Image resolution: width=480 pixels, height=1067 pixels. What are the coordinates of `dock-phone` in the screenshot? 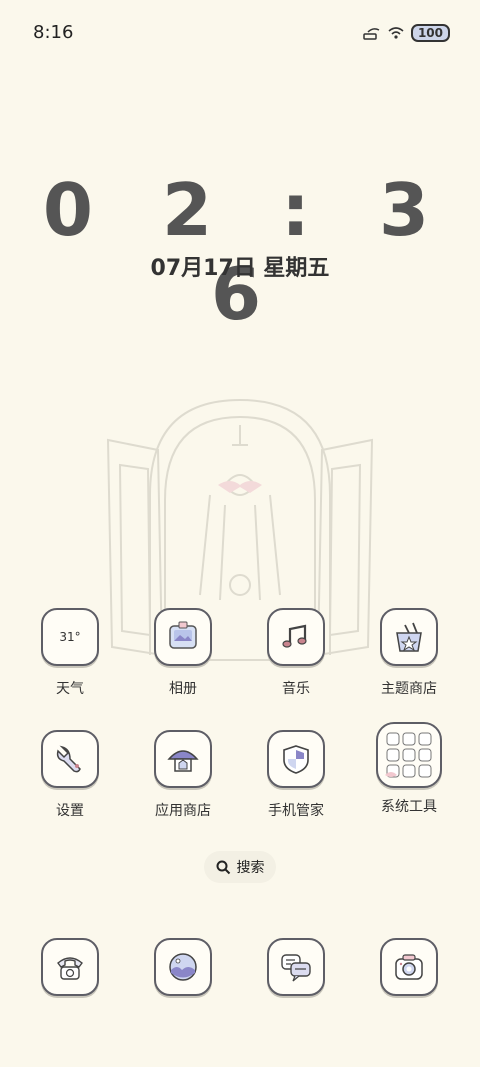 It's located at (70, 967).